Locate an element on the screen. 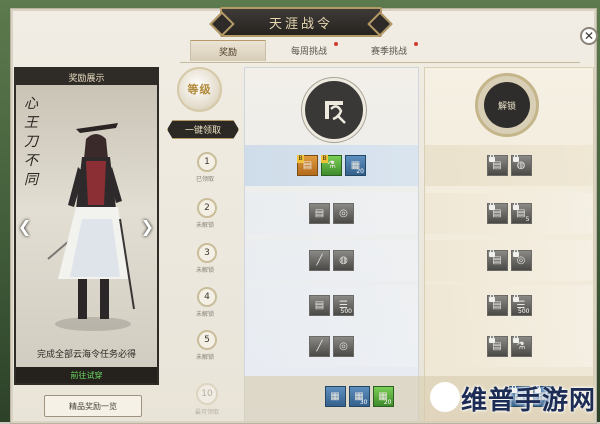 The width and height of the screenshot is (600, 424). claim-all-button: 一键领取 is located at coordinates (203, 129).